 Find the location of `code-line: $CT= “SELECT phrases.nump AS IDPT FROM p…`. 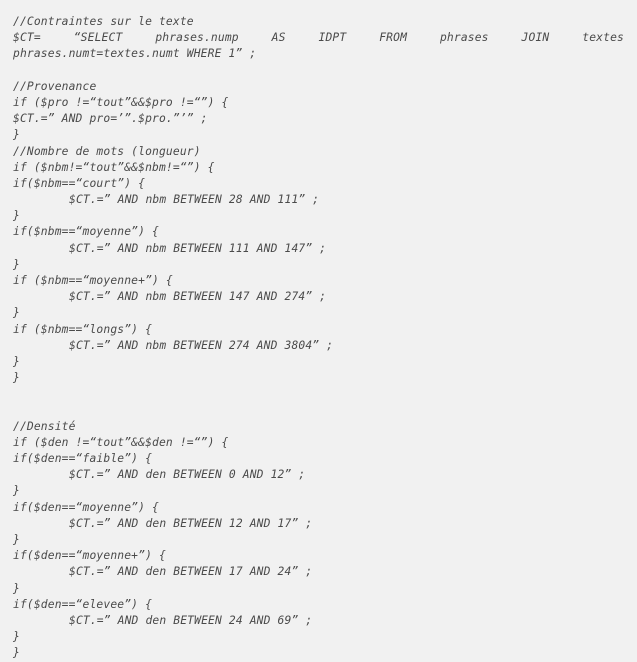

code-line: $CT= “SELECT phrases.nump AS IDPT FROM p… is located at coordinates (318, 38).